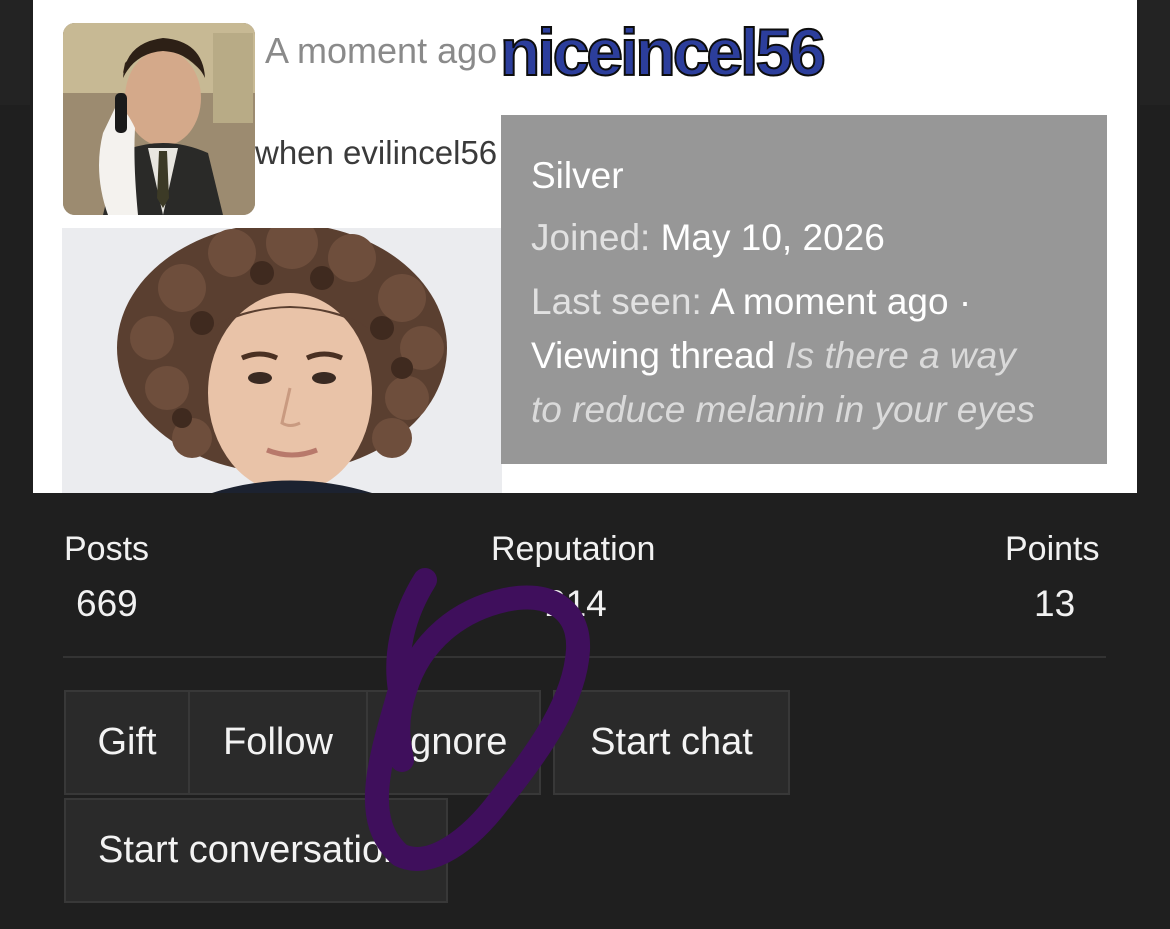  What do you see at coordinates (453, 742) in the screenshot?
I see `ignore-button: Ignore` at bounding box center [453, 742].